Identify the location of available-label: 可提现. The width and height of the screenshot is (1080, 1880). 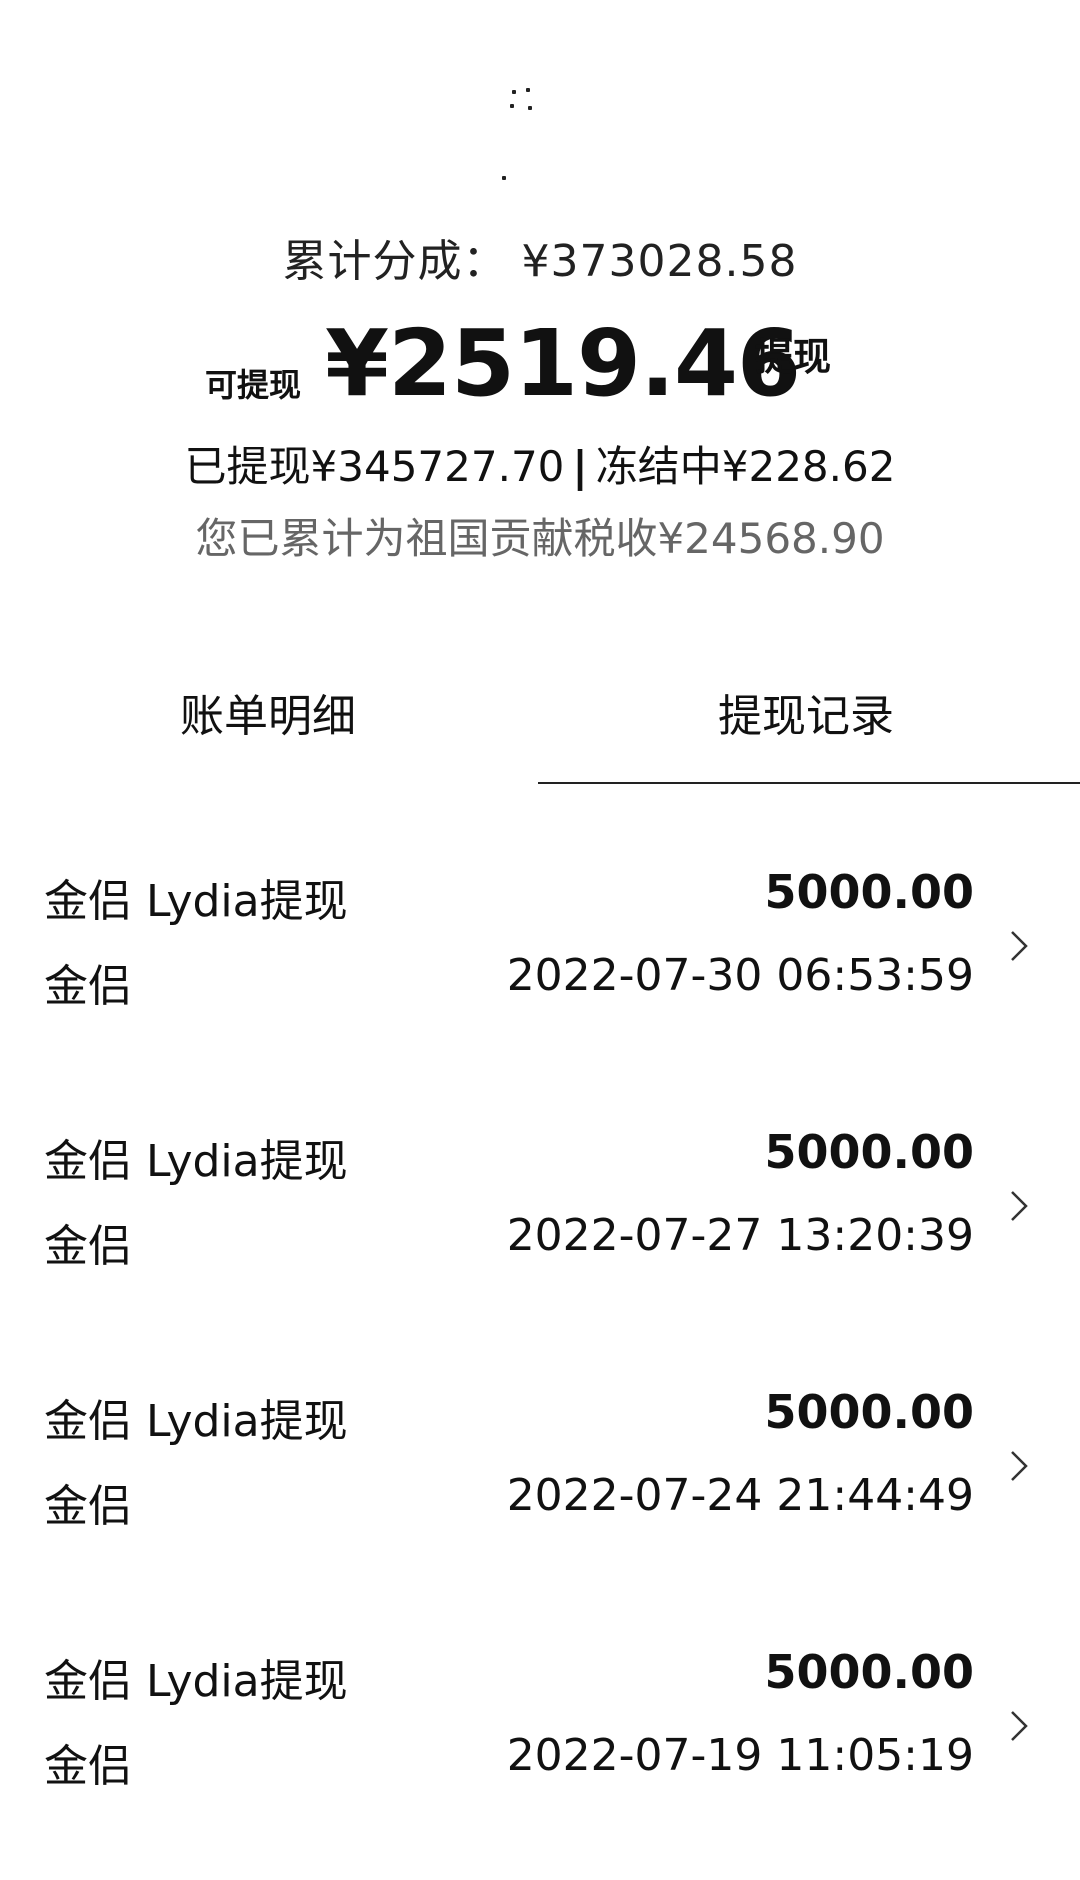
(253, 385).